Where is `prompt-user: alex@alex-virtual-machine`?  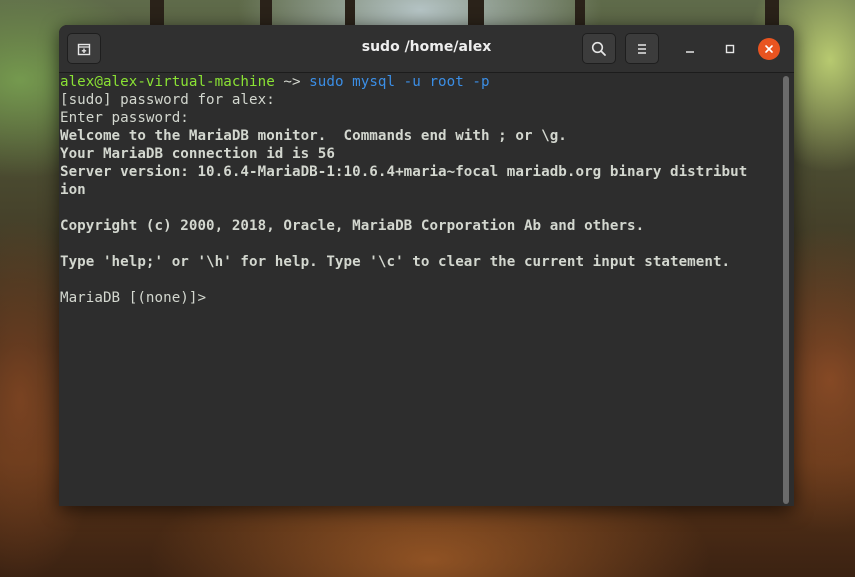
prompt-user: alex@alex-virtual-machine is located at coordinates (167, 82).